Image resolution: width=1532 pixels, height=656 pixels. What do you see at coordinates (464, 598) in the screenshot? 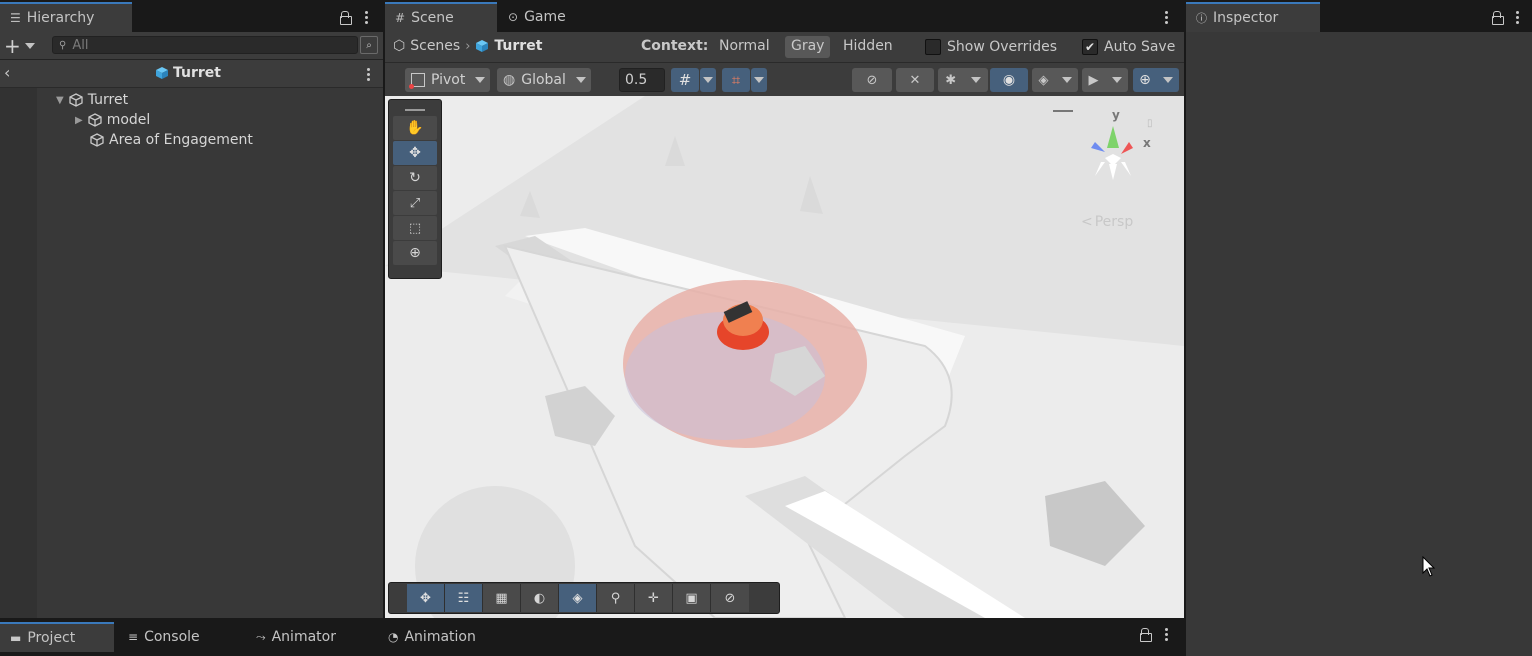
I see `overlay-settings-button: ☷` at bounding box center [464, 598].